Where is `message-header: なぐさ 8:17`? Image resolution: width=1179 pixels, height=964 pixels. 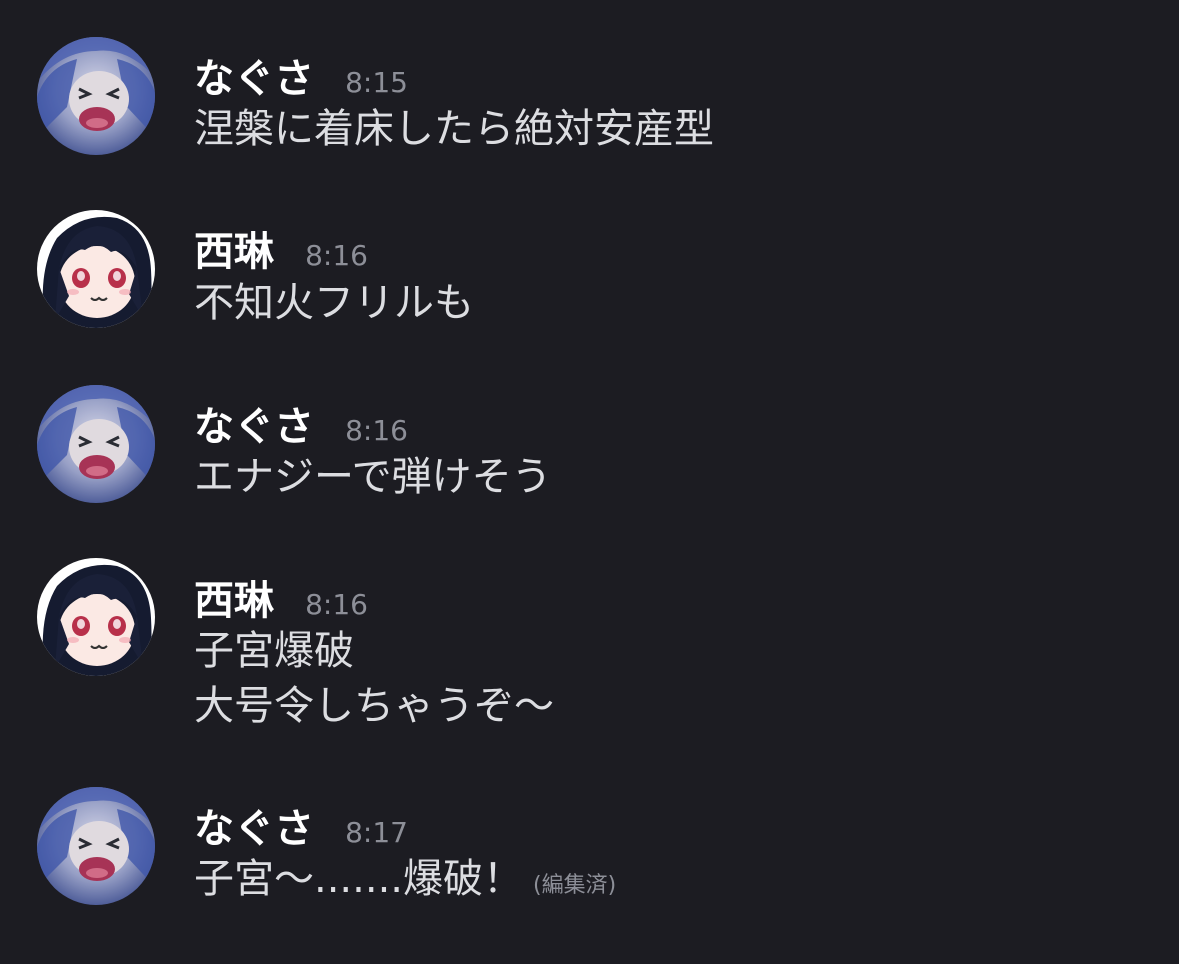
message-header: なぐさ 8:17 is located at coordinates (301, 825).